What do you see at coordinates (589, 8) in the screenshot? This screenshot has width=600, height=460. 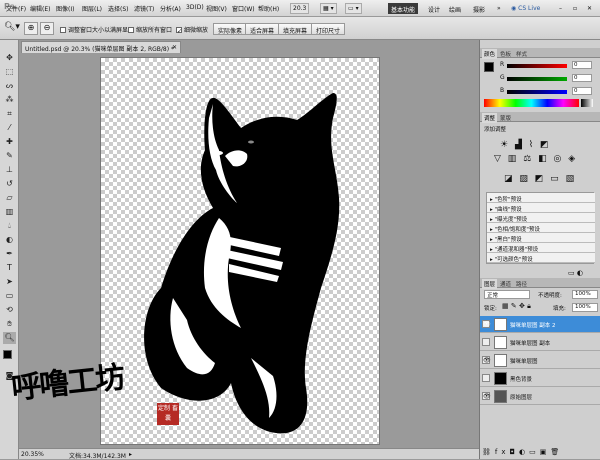 I see `close-button: ✕` at bounding box center [589, 8].